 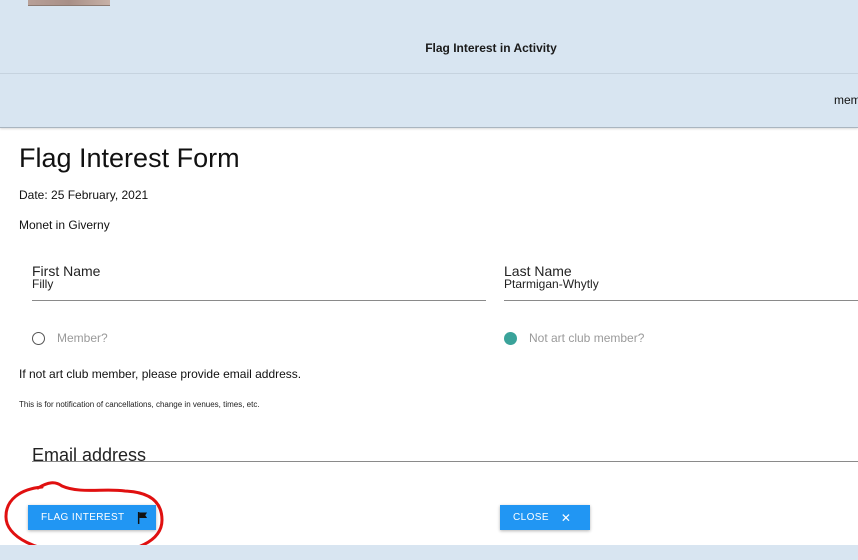 I want to click on page-title: Flag Interest Form, so click(x=129, y=158).